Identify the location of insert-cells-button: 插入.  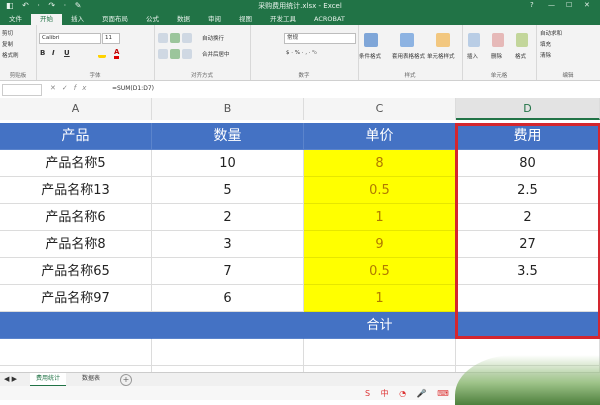
(472, 56).